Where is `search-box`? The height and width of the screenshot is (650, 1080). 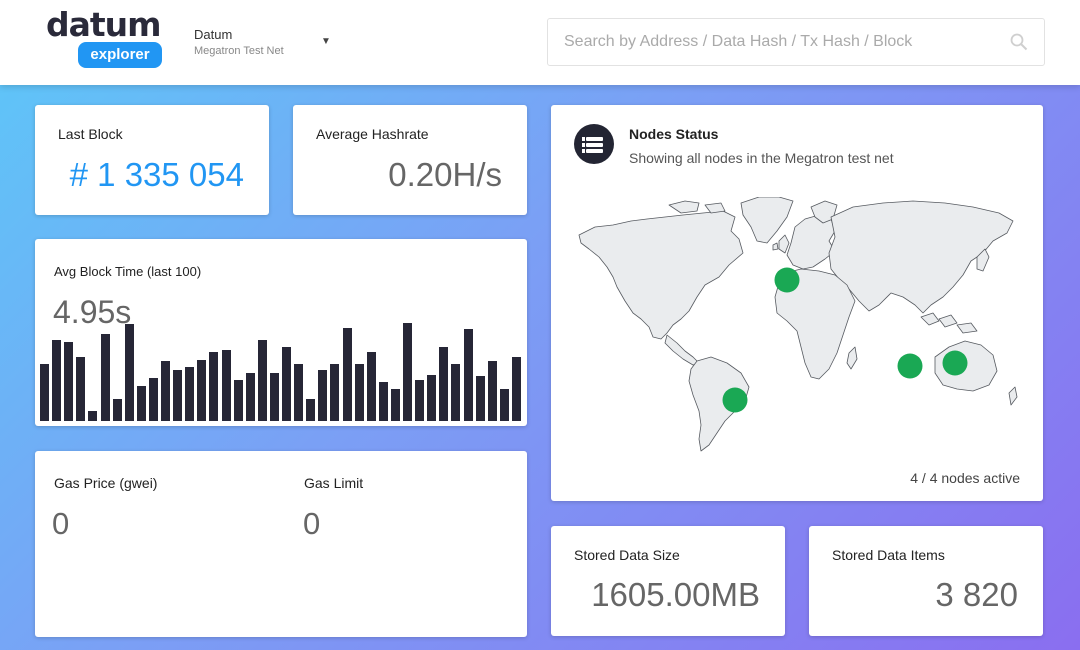 search-box is located at coordinates (796, 42).